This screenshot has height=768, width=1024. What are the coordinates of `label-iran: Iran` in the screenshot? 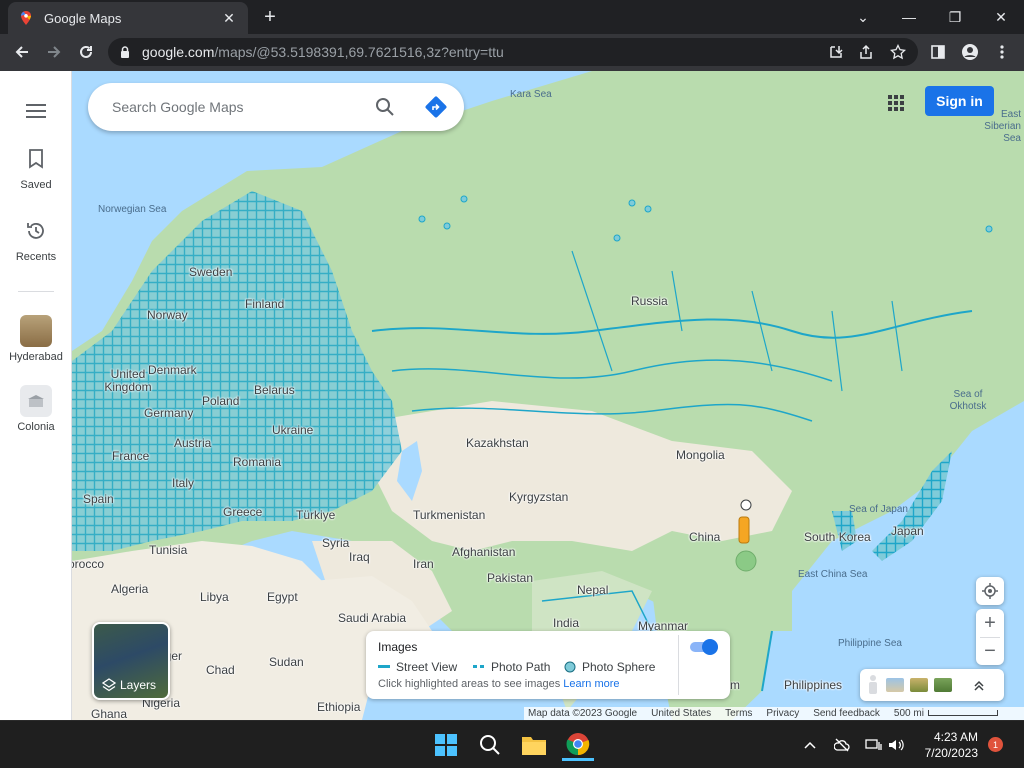 It's located at (423, 564).